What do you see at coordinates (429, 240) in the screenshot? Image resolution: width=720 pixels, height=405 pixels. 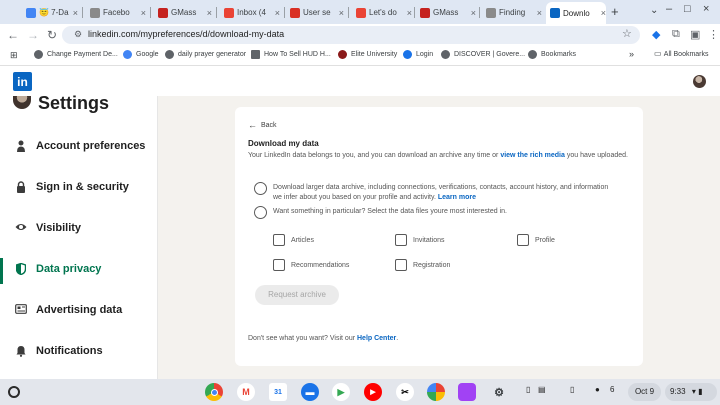 I see `checkbox-label: Invitations` at bounding box center [429, 240].